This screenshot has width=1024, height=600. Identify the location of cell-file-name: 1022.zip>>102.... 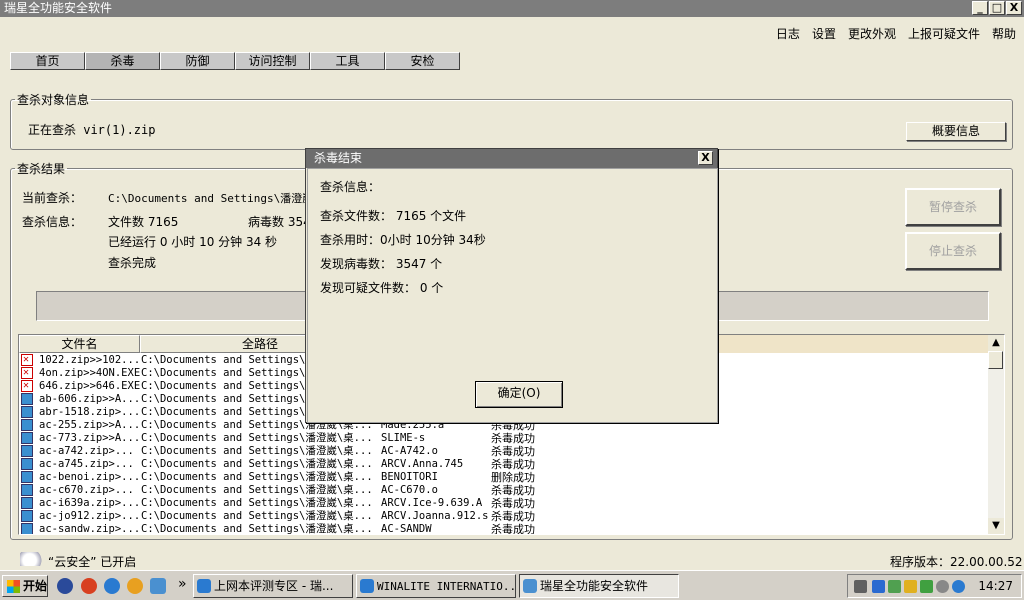
(90, 360).